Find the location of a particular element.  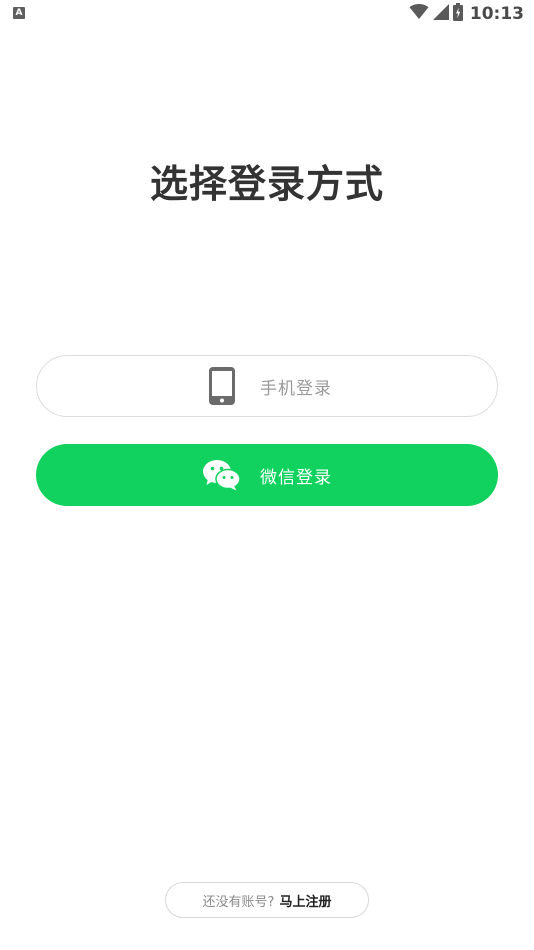

register-prompt-text: 还没有账号? is located at coordinates (238, 902).